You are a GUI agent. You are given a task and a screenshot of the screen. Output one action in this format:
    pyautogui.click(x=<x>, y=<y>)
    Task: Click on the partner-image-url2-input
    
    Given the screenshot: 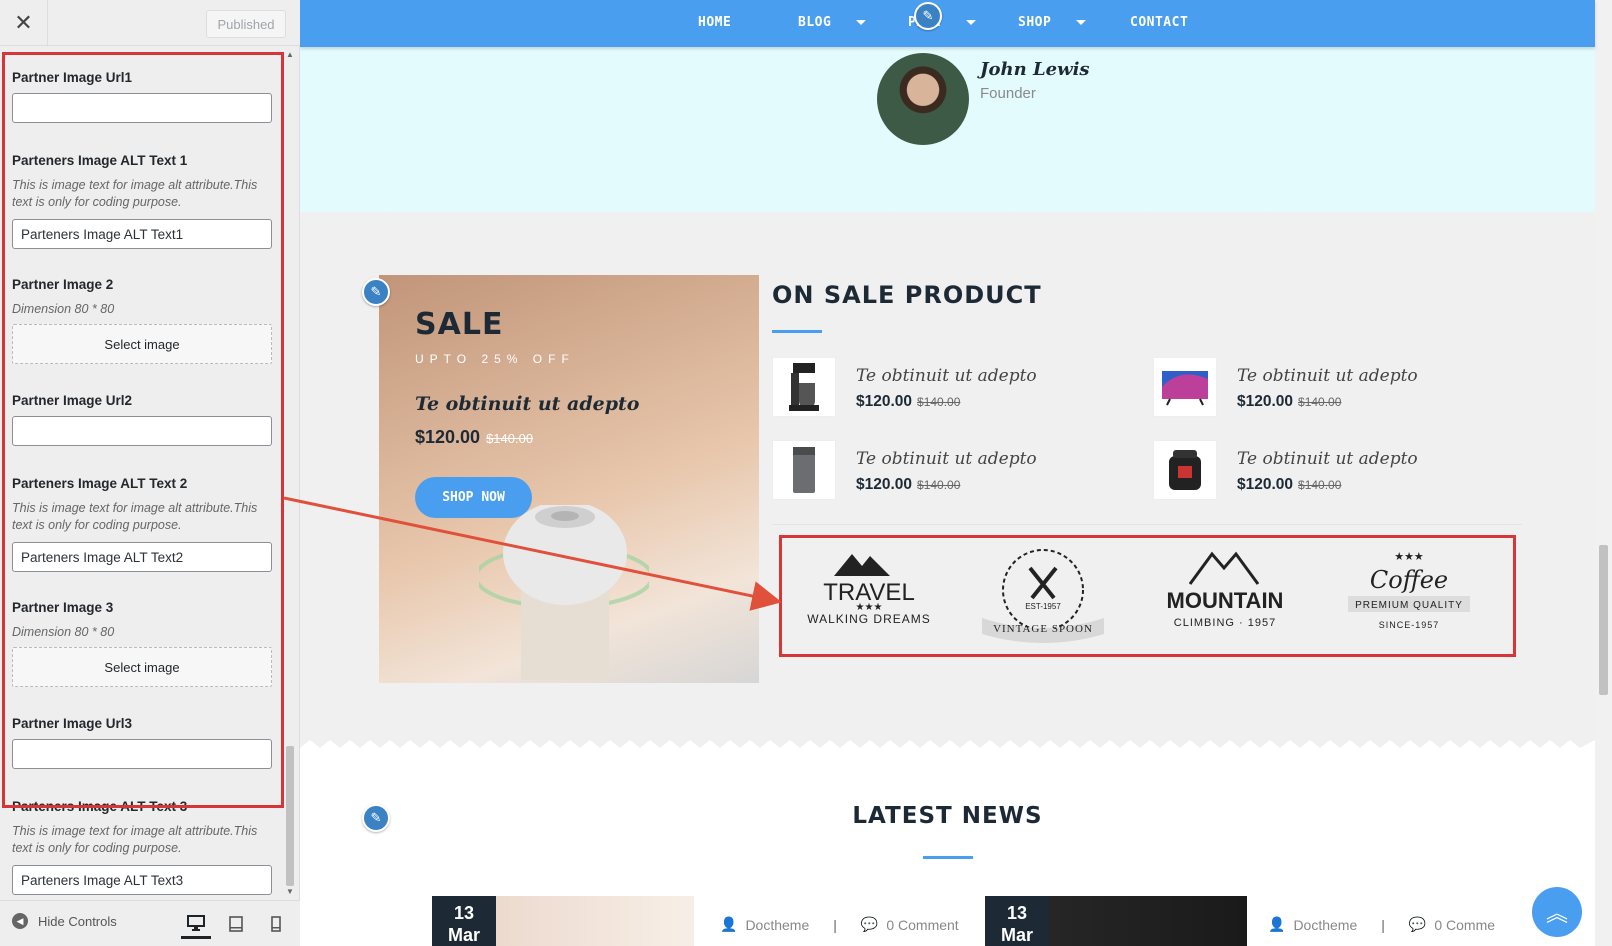 What is the action you would take?
    pyautogui.click(x=142, y=431)
    